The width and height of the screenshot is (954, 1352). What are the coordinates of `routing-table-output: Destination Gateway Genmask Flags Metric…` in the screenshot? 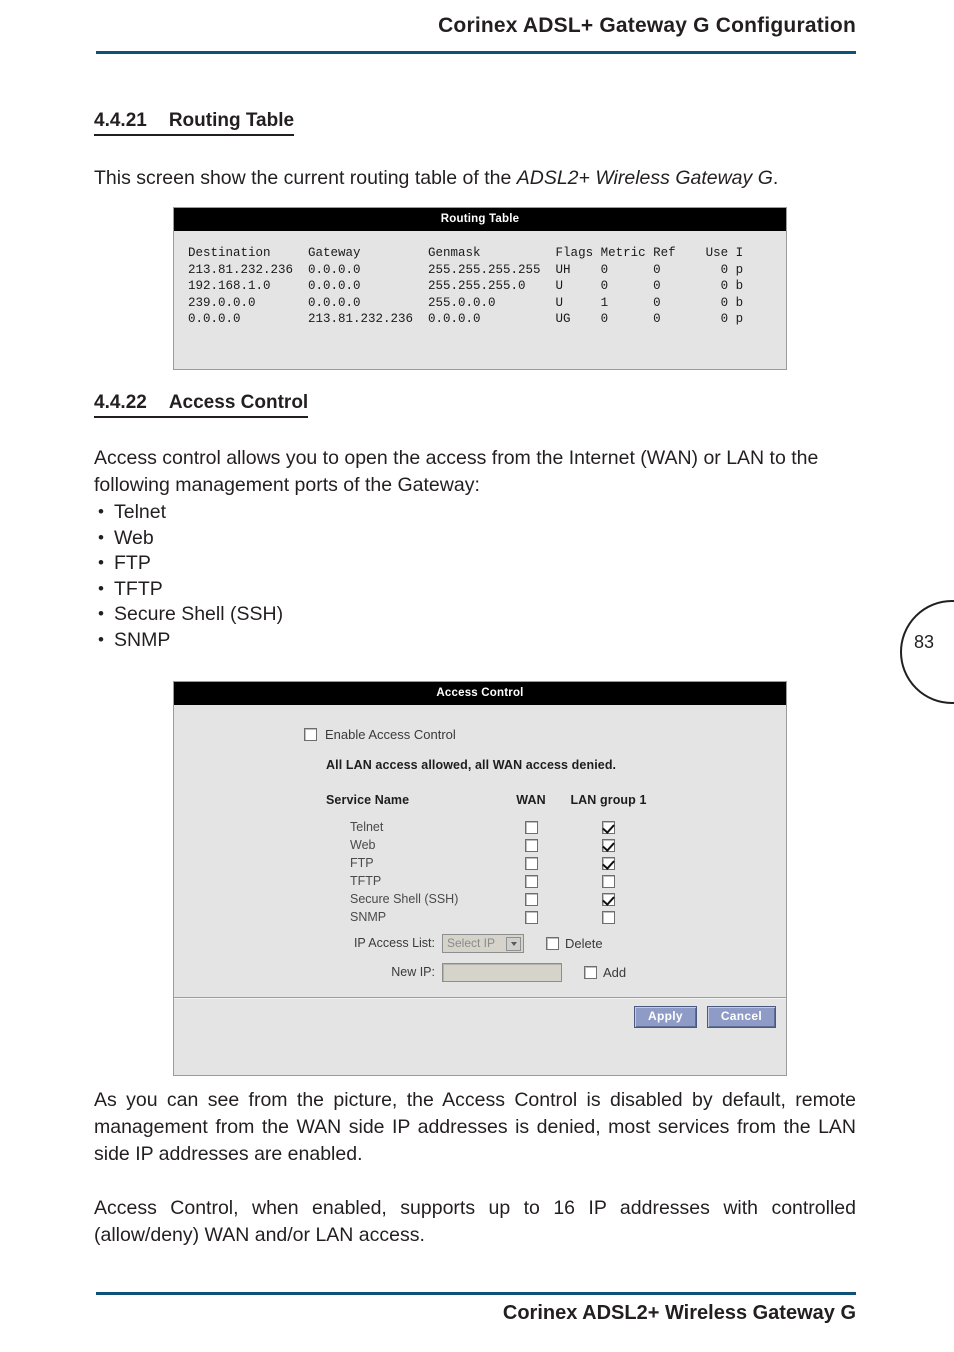 It's located at (466, 286).